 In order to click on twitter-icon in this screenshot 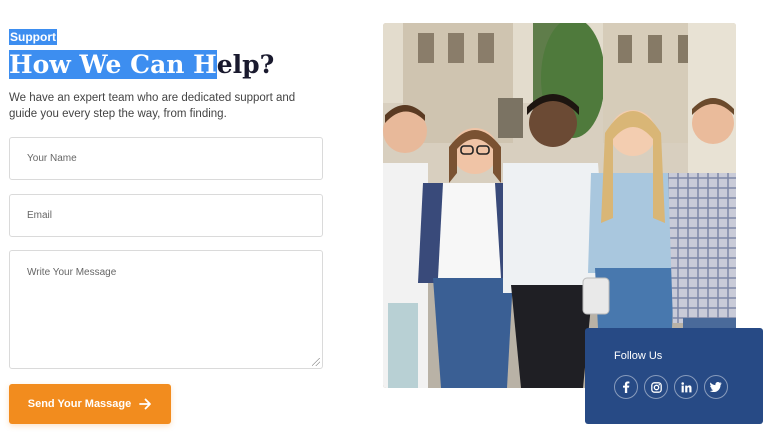, I will do `click(716, 387)`.